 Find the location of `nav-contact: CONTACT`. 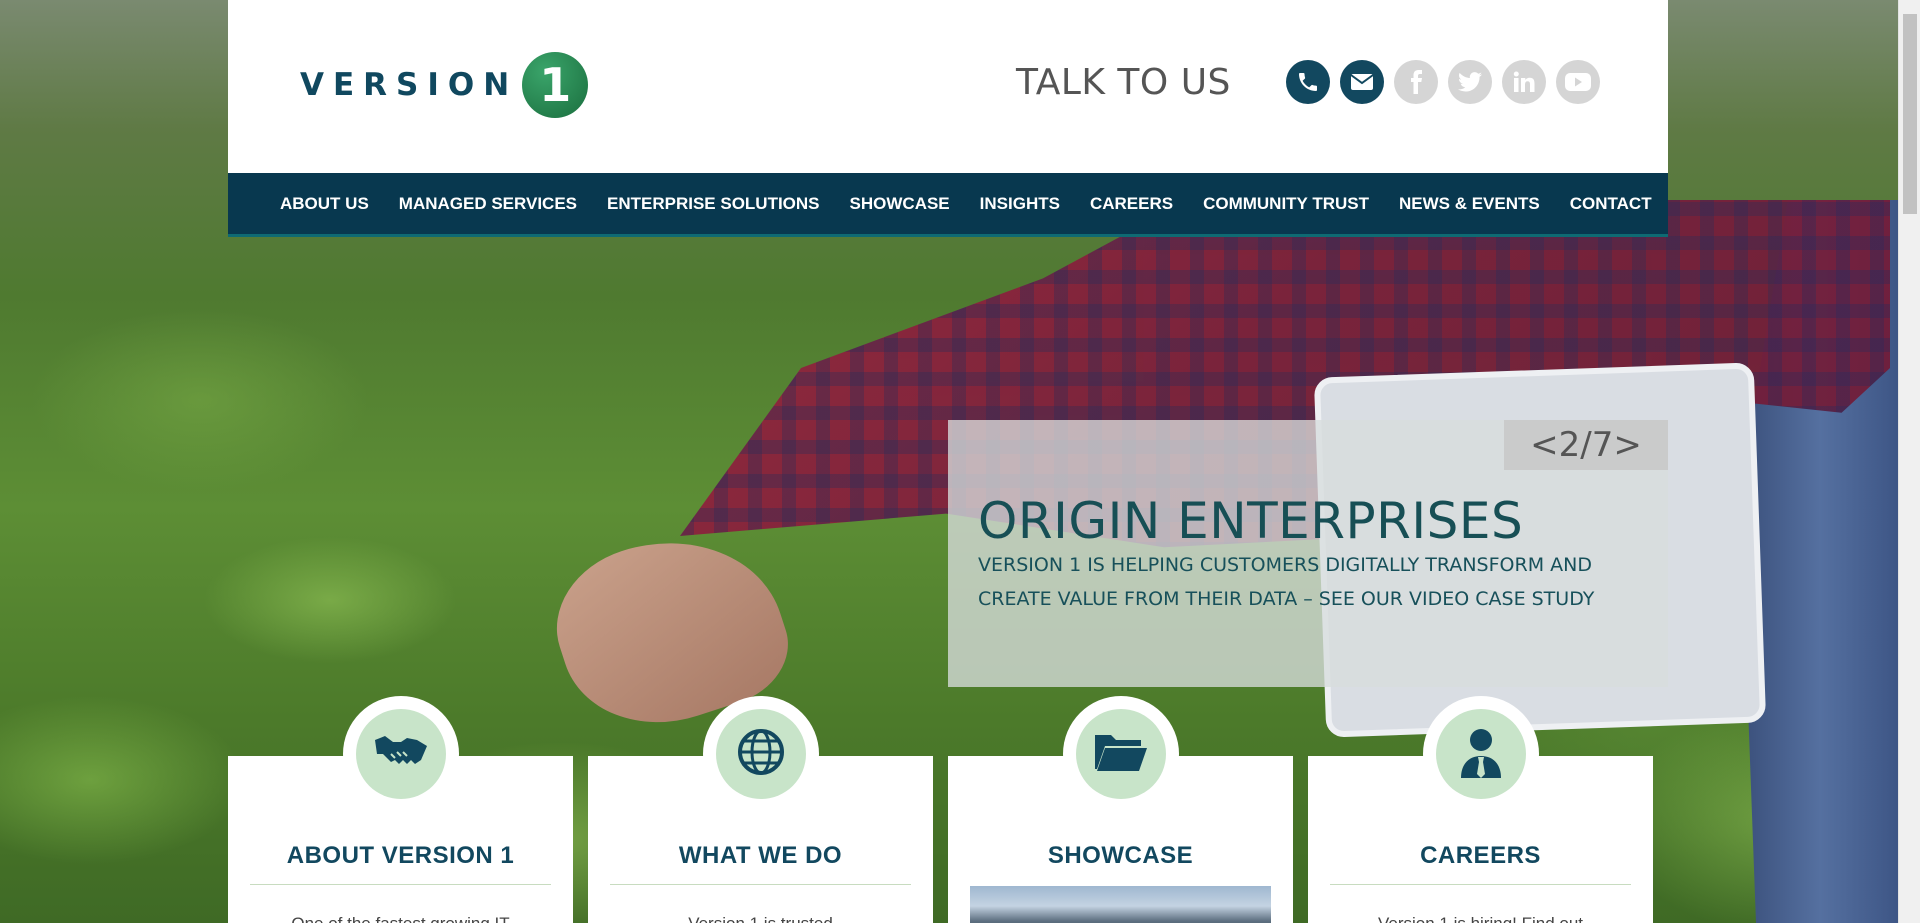

nav-contact: CONTACT is located at coordinates (1611, 204).